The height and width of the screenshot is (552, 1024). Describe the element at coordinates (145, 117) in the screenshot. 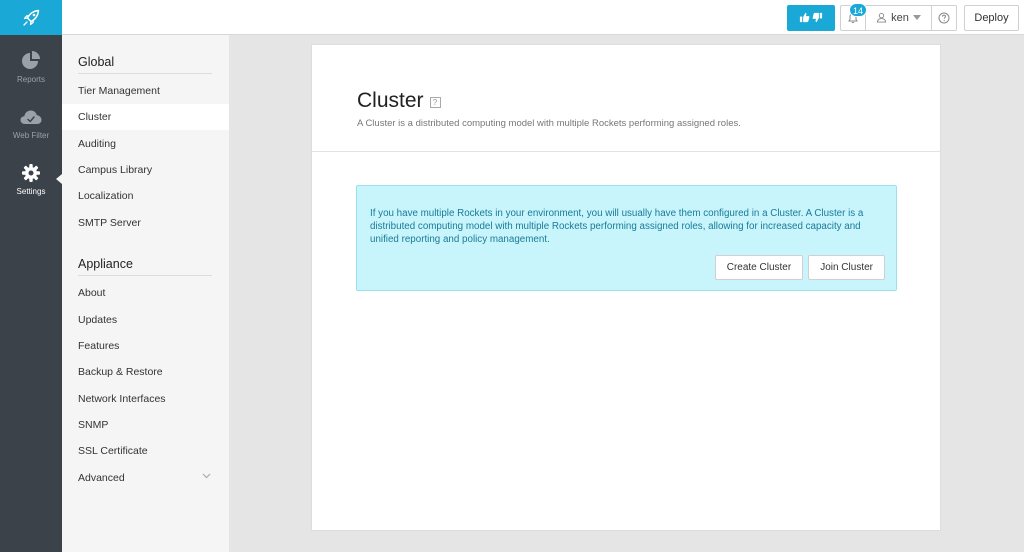

I see `subnav-item-cluster: Cluster` at that location.